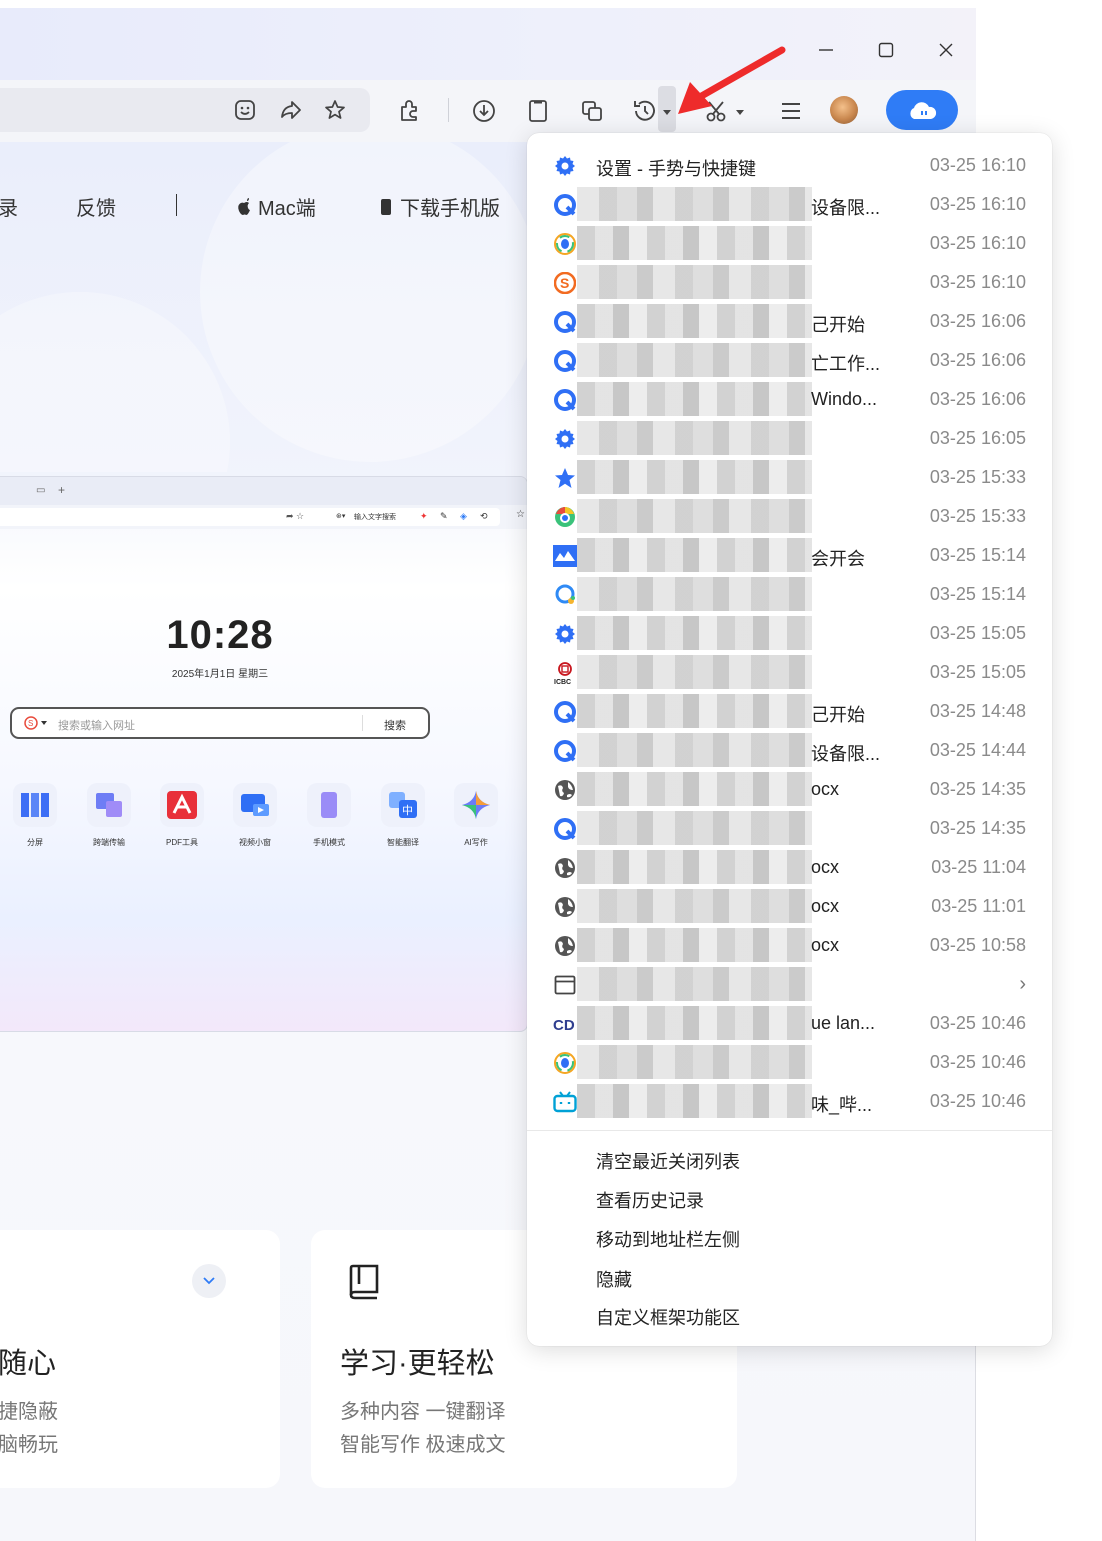 The image size is (1102, 1541). I want to click on translate-icon: 中, so click(403, 805).